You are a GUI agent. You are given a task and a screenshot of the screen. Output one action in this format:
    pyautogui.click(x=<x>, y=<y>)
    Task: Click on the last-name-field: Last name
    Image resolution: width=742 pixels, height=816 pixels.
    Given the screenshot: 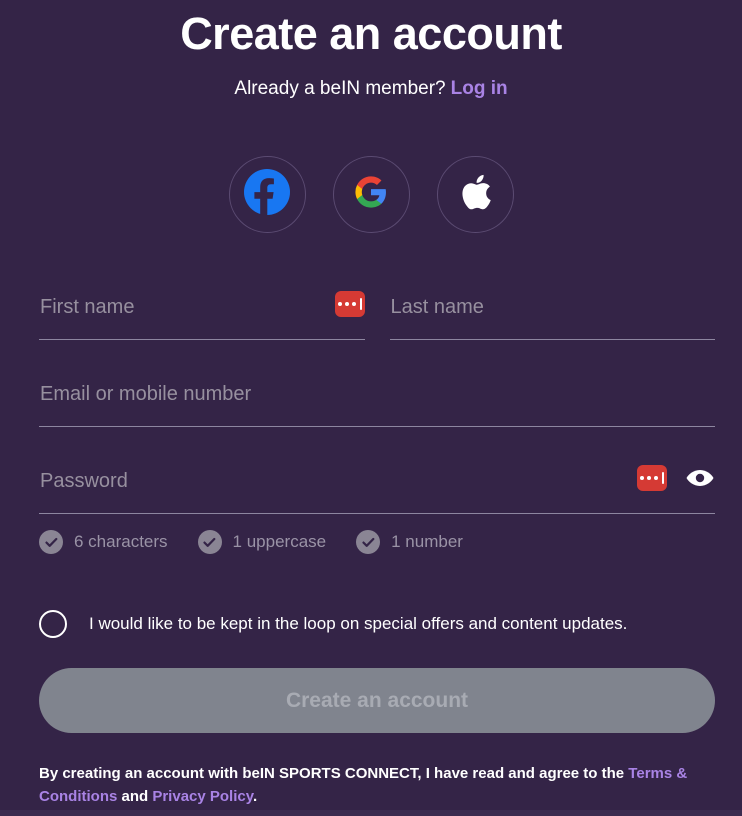 What is the action you would take?
    pyautogui.click(x=552, y=312)
    